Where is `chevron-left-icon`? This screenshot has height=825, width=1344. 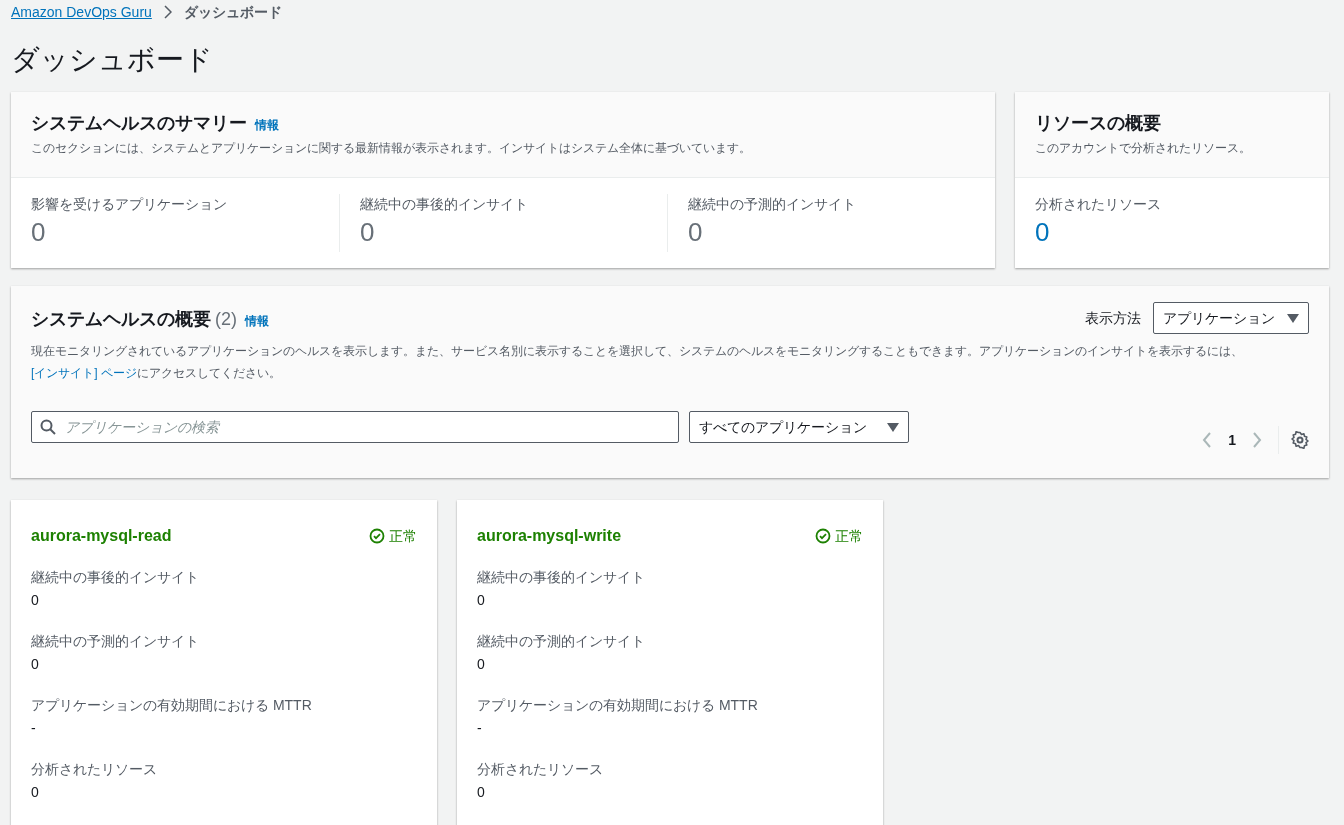 chevron-left-icon is located at coordinates (1207, 440).